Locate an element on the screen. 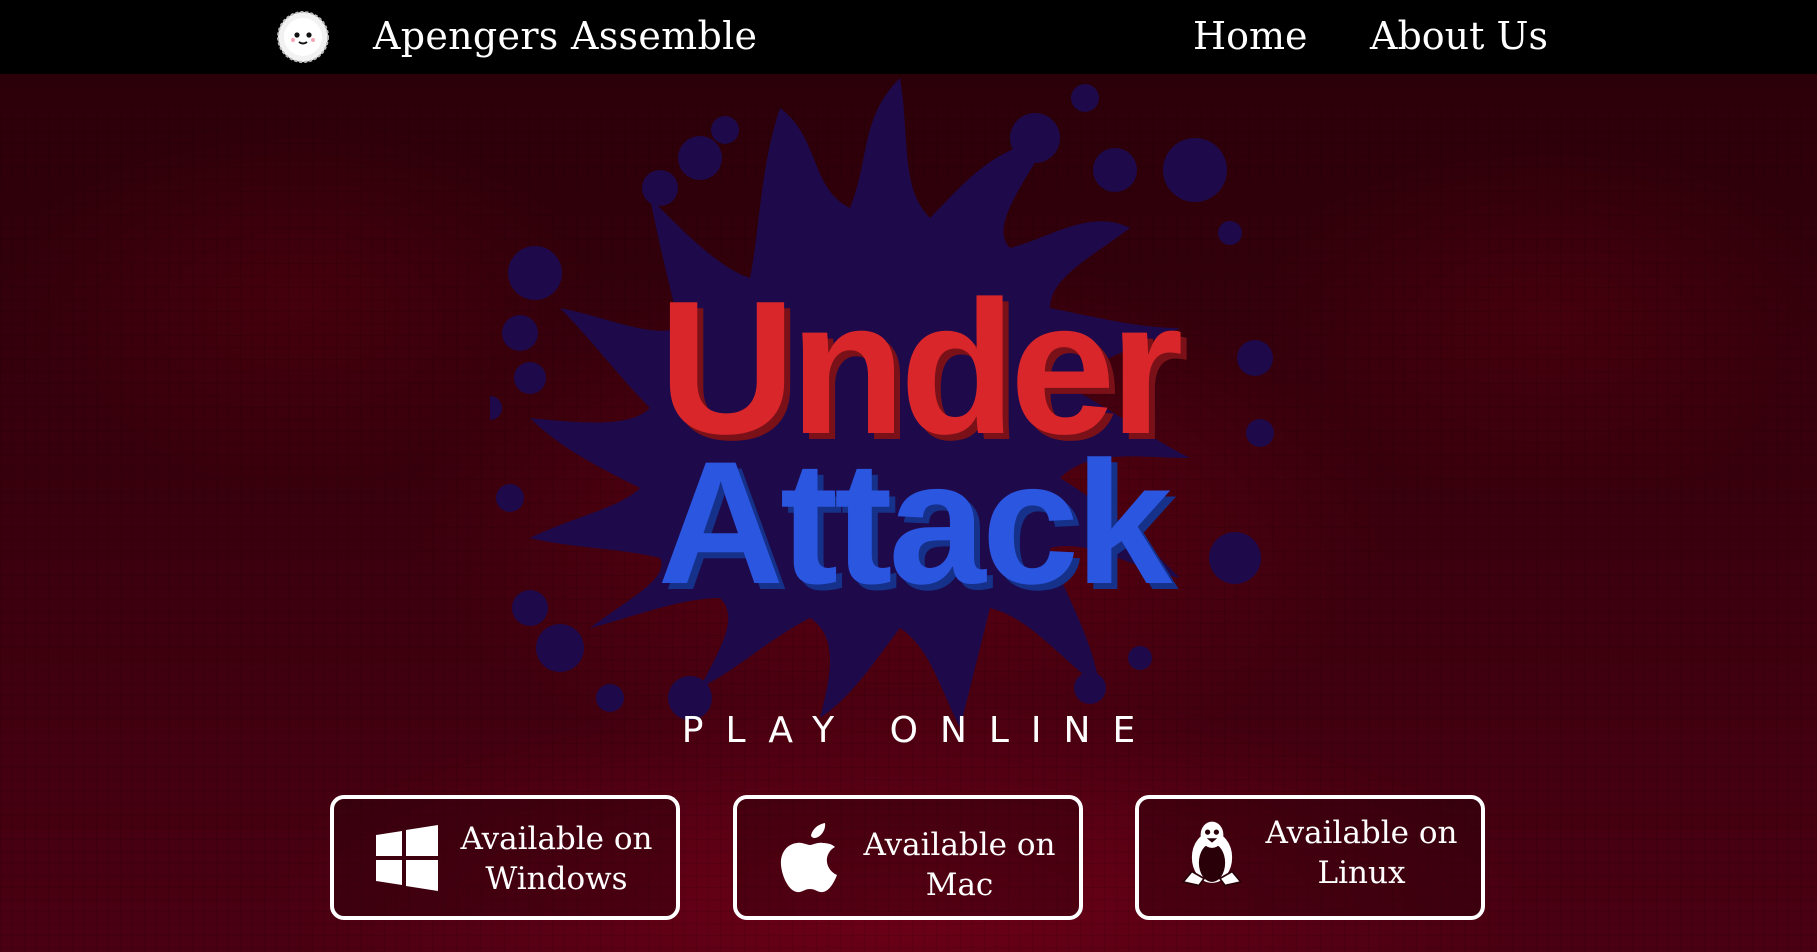  fluffy-ball-face-icon is located at coordinates (303, 37).